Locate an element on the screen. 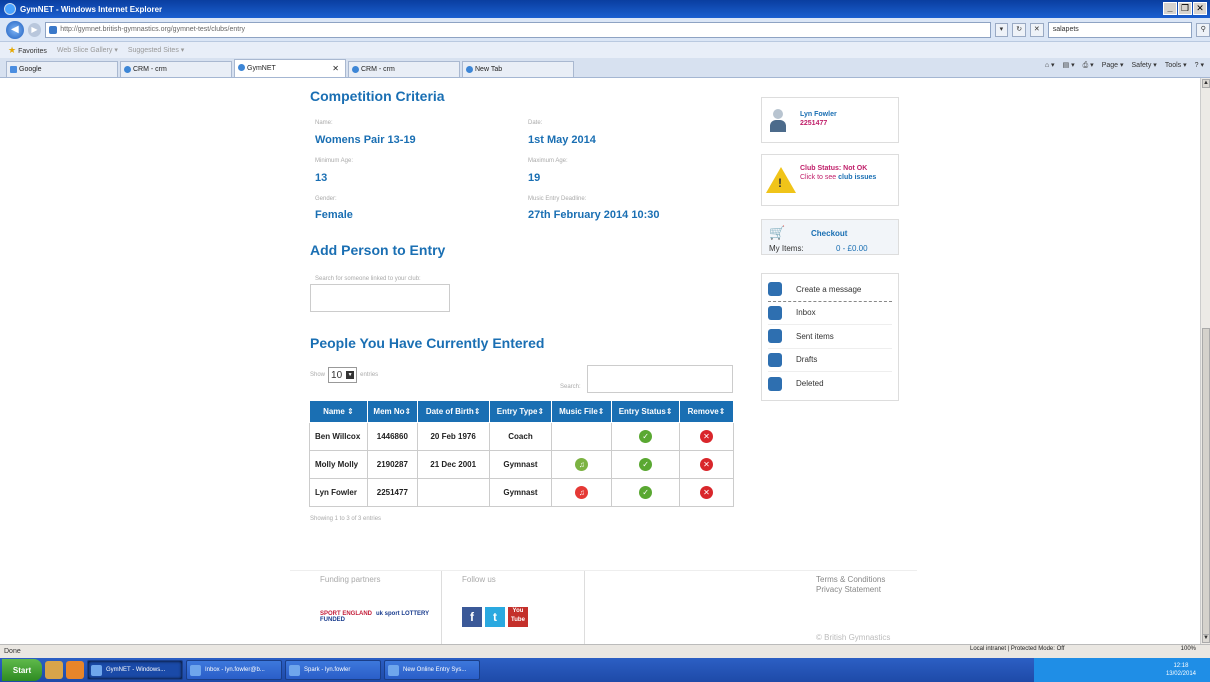 The image size is (1210, 682). tab-crm-1: CRM - crm is located at coordinates (176, 69).